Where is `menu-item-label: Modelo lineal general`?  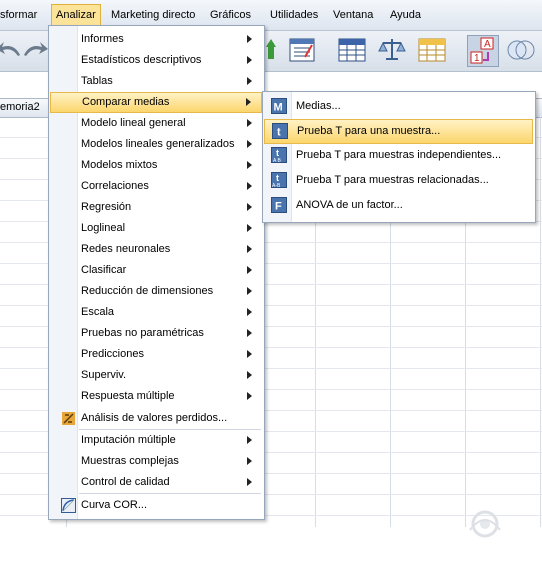
menu-item-label: Modelo lineal general is located at coordinates (133, 123).